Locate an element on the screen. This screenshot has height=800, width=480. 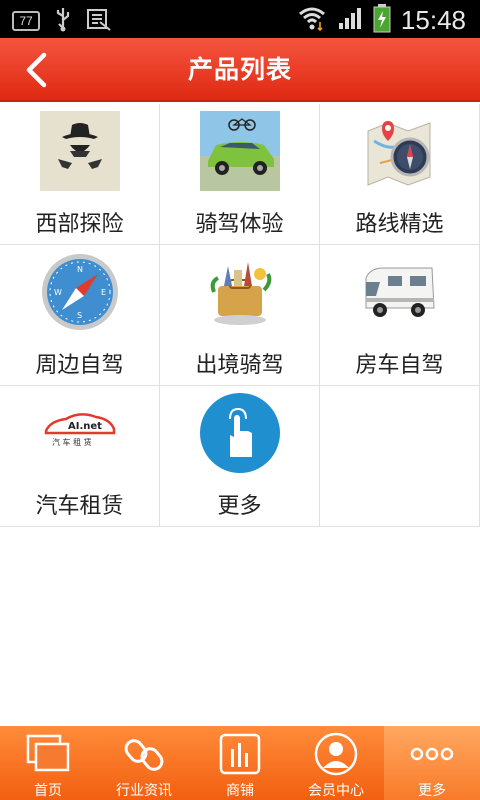
tab-member-center: 会员中心 is located at coordinates (336, 763).